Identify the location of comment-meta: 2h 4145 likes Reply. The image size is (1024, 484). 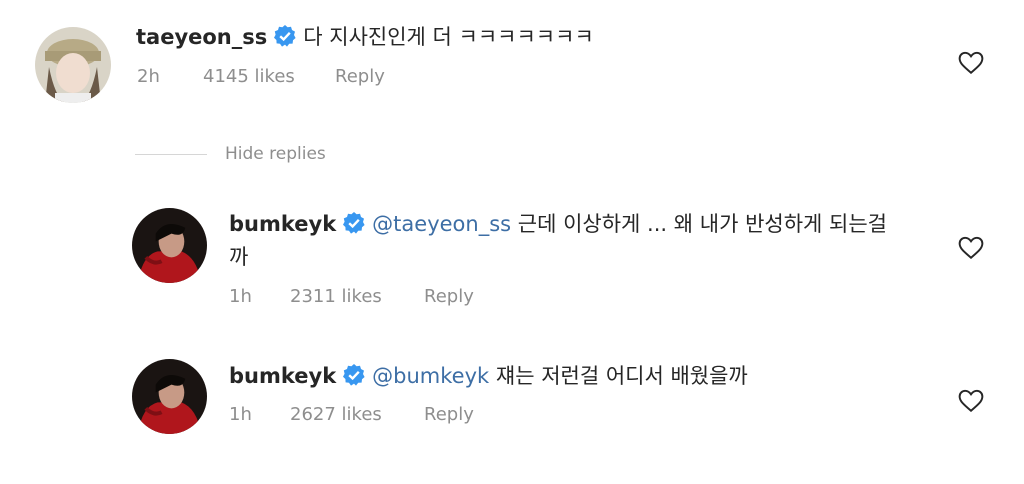
(261, 76).